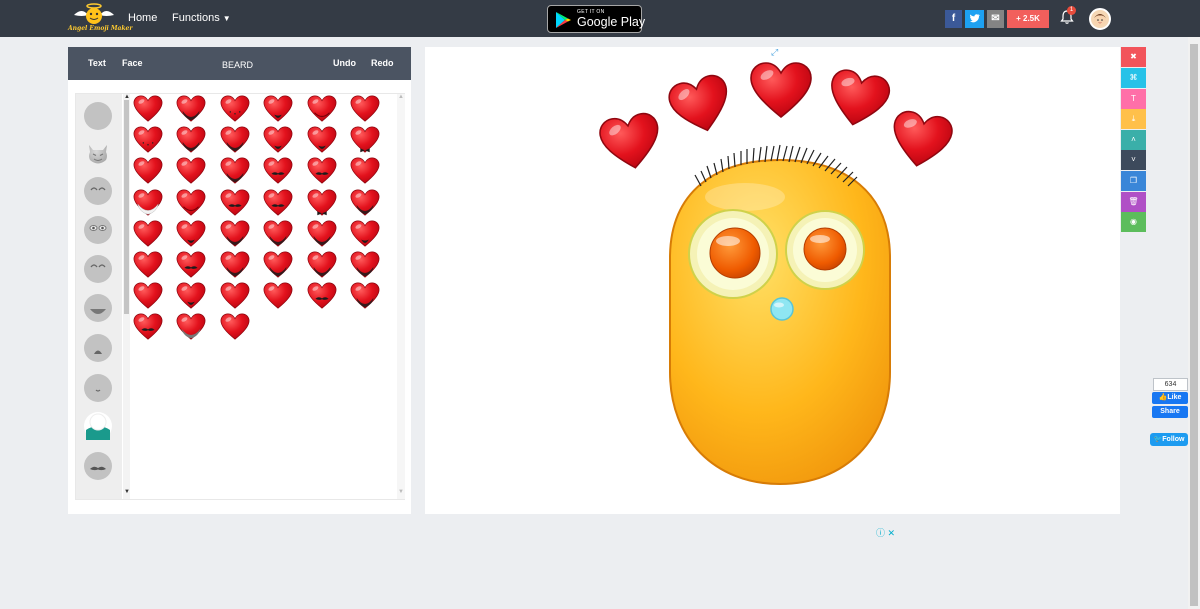 This screenshot has width=1200, height=609. What do you see at coordinates (191, 327) in the screenshot?
I see `beard-option-grey-beard` at bounding box center [191, 327].